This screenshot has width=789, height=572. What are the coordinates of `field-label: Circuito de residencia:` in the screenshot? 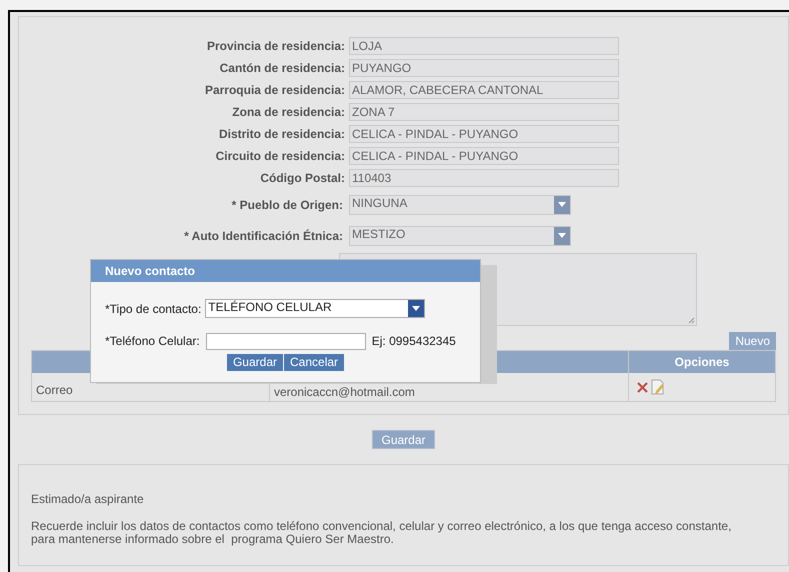 It's located at (280, 156).